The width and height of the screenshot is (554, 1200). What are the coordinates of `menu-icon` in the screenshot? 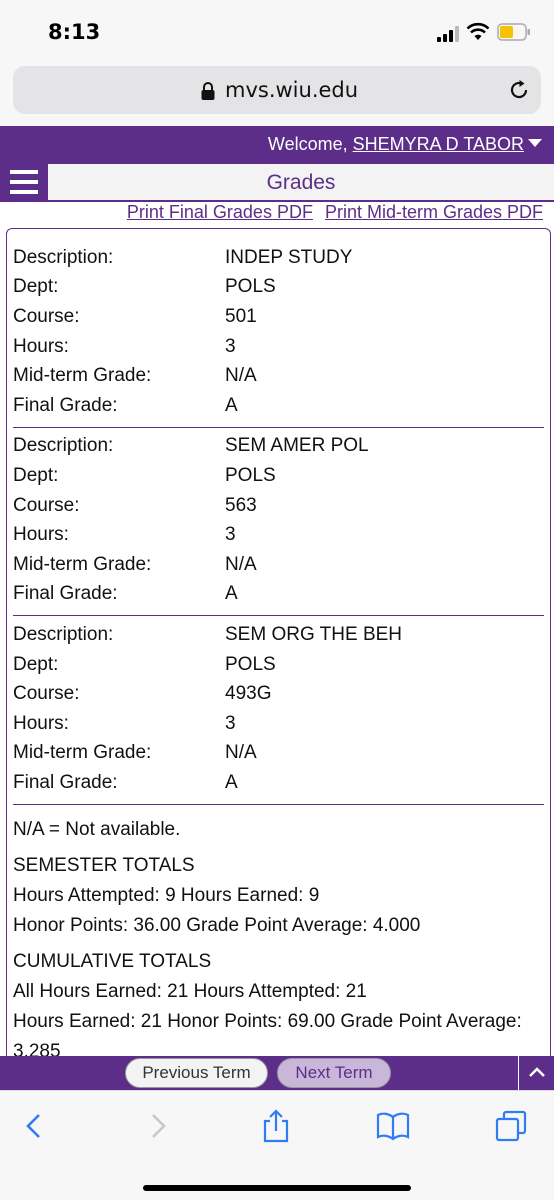 It's located at (24, 182).